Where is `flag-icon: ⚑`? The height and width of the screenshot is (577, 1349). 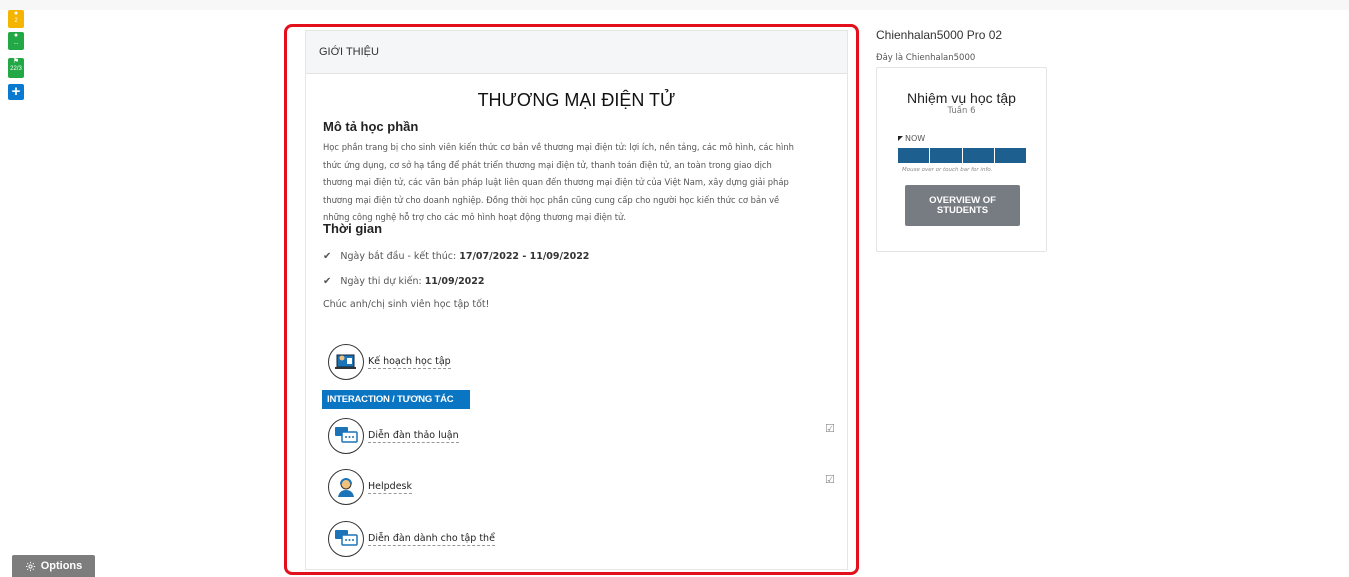
flag-icon: ⚑ is located at coordinates (16, 61).